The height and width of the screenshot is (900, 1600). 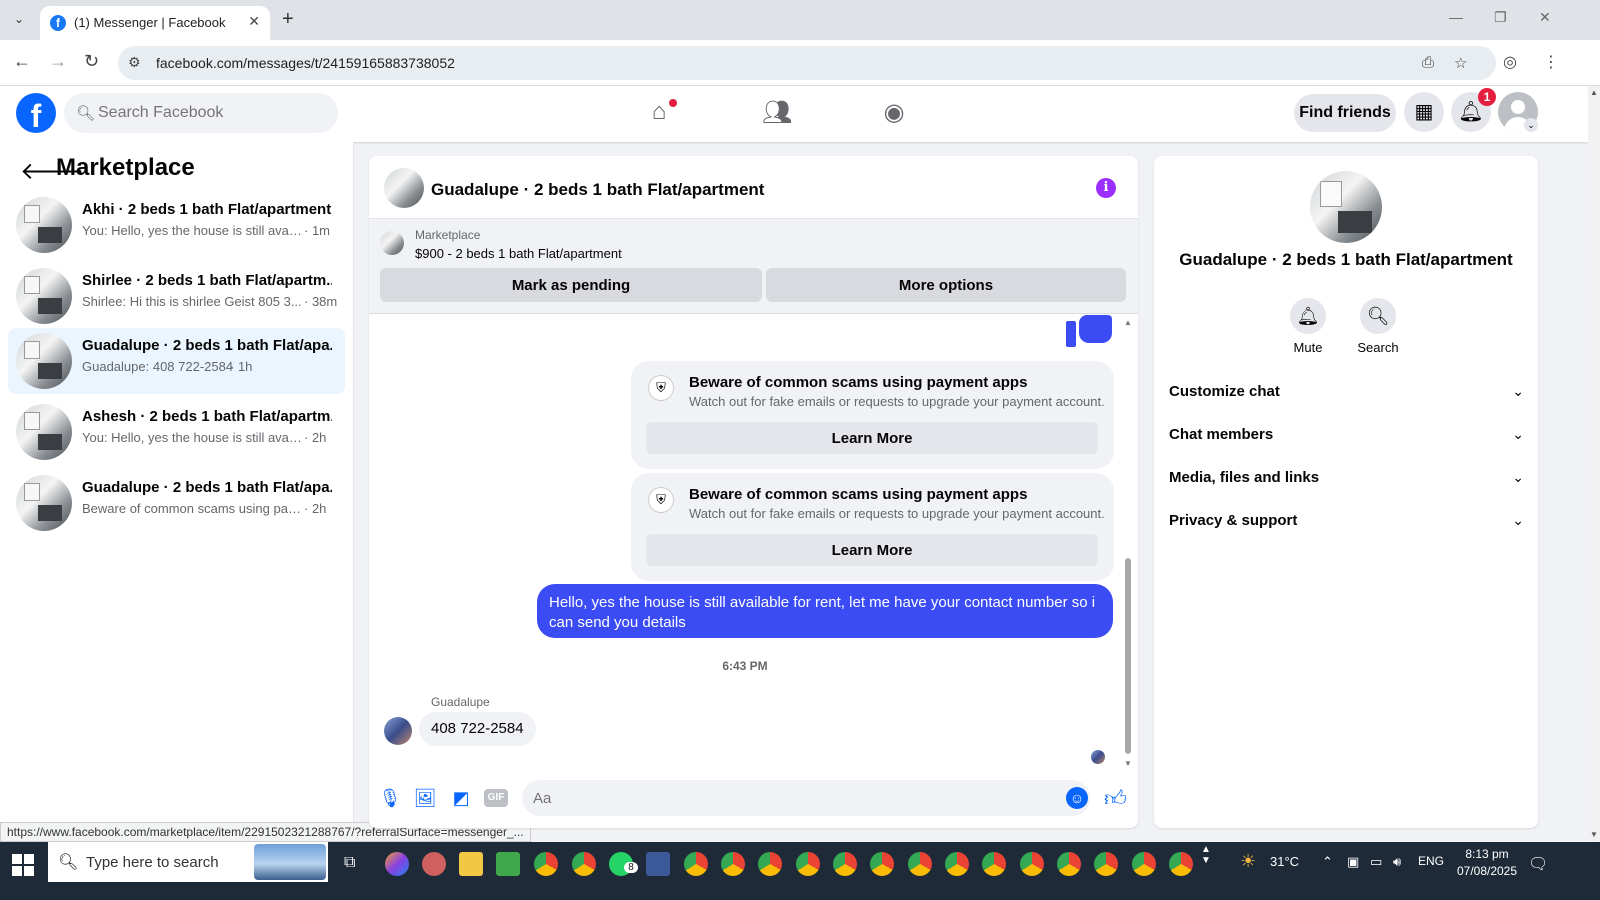 I want to click on taskbar-scroll-arrows-icon: ▲ ▼, so click(x=1206, y=855).